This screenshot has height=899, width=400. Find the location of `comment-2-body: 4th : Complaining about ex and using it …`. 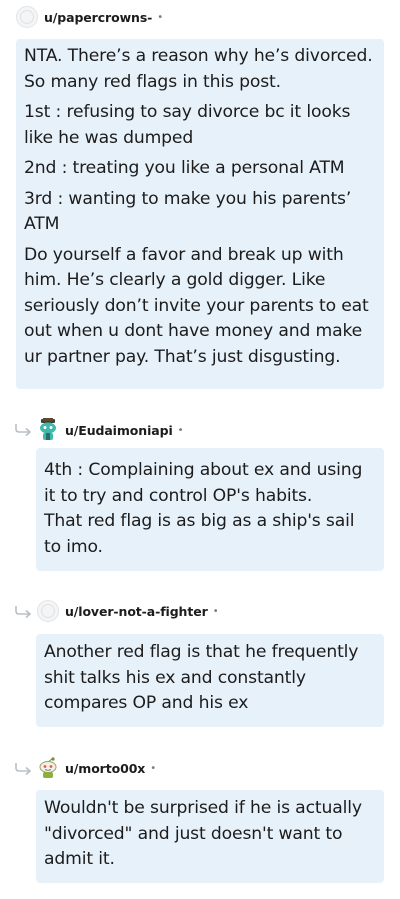

comment-2-body: 4th : Complaining about ex and using it … is located at coordinates (210, 509).